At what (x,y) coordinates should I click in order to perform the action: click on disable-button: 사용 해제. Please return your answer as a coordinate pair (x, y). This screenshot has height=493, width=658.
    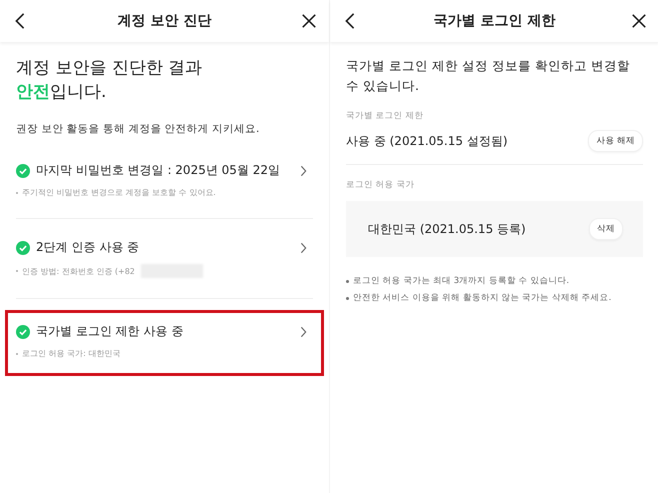
    Looking at the image, I should click on (615, 141).